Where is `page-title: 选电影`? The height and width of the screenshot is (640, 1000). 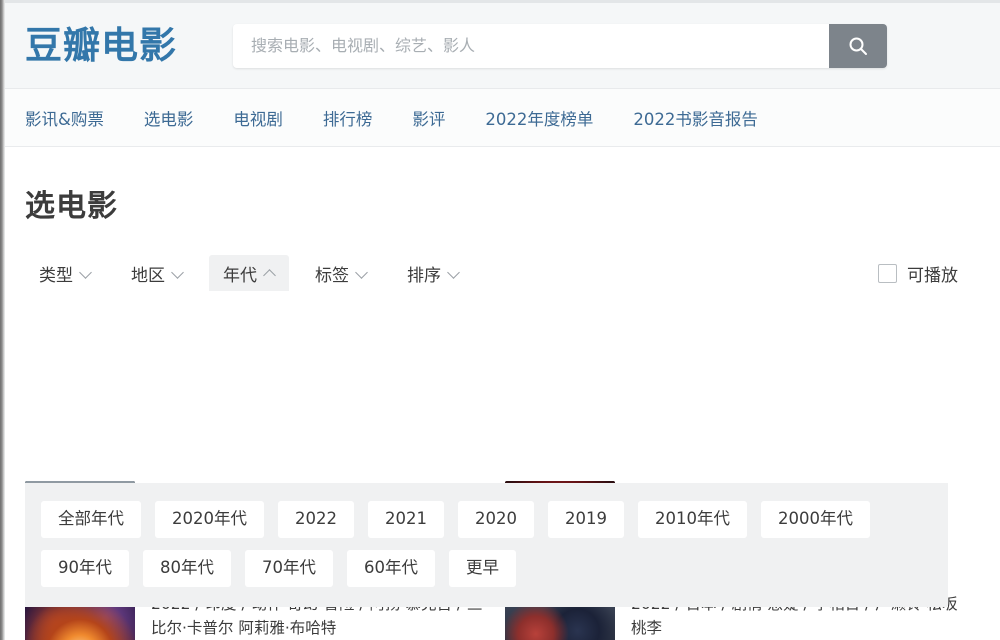 page-title: 选电影 is located at coordinates (71, 206).